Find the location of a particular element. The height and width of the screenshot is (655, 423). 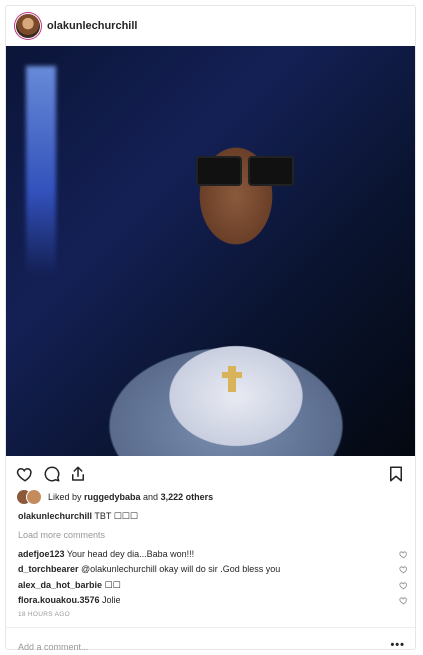

liker-avatars is located at coordinates (29, 497).